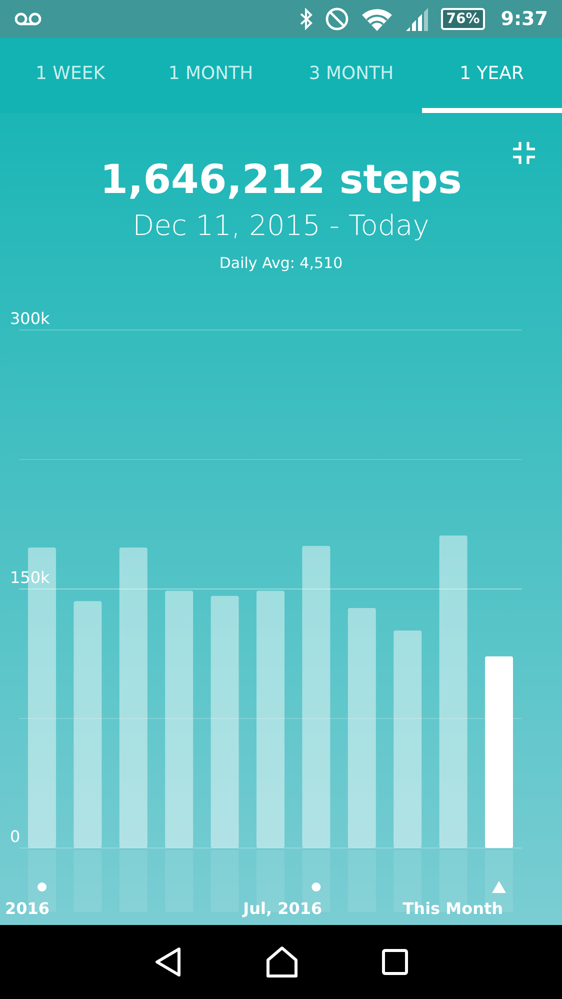 Image resolution: width=562 pixels, height=999 pixels. I want to click on back-button, so click(168, 962).